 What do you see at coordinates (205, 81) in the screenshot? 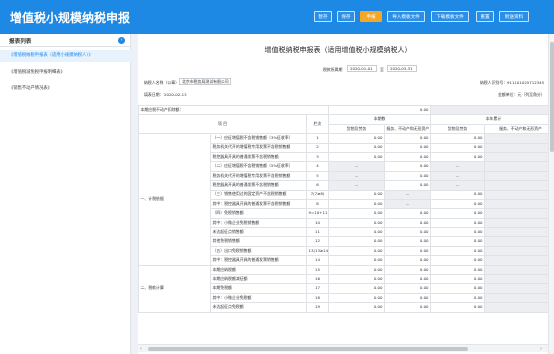
I see `taxpayer-name-field: 北京市税务局测试有限公司` at bounding box center [205, 81].